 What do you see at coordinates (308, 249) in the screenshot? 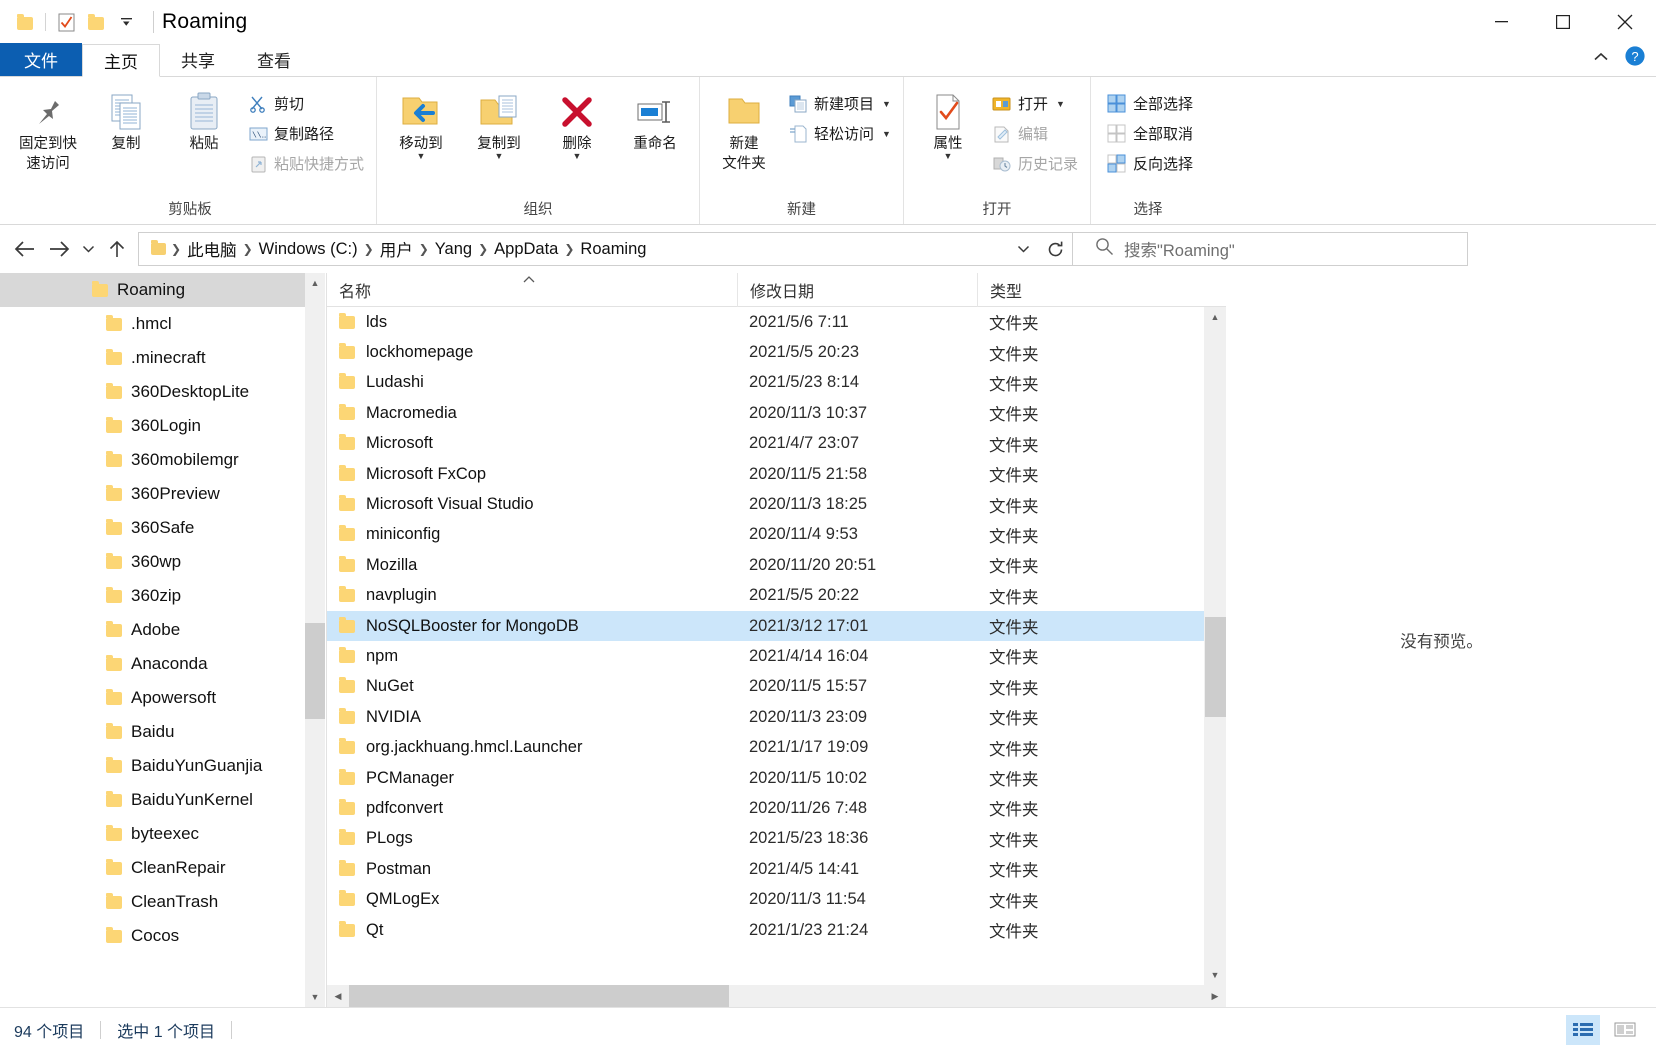
I see `breadcrumb-item-windows-c: Windows (C:)` at bounding box center [308, 249].